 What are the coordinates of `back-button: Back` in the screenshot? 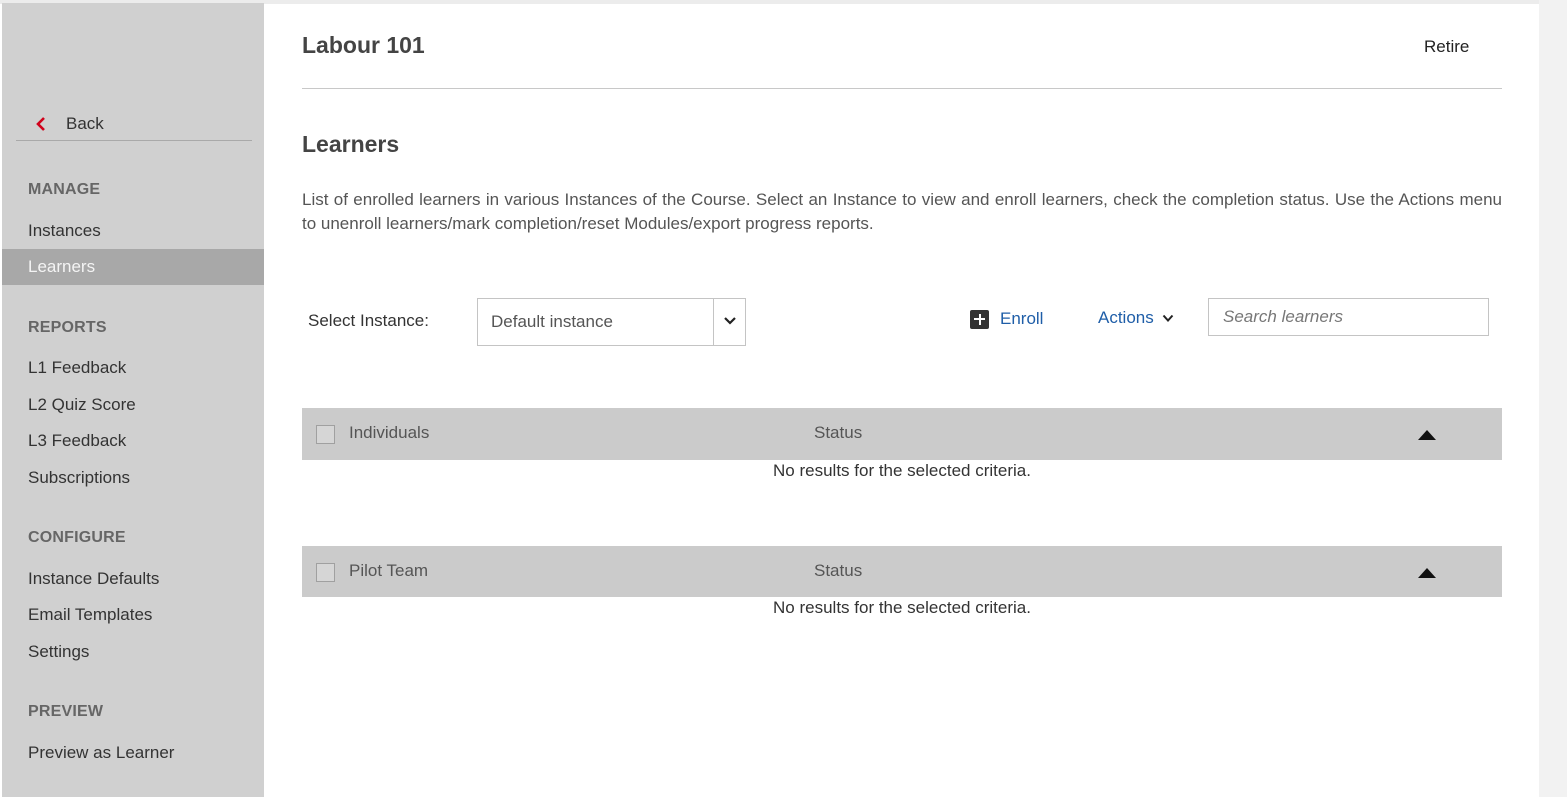 It's located at (134, 124).